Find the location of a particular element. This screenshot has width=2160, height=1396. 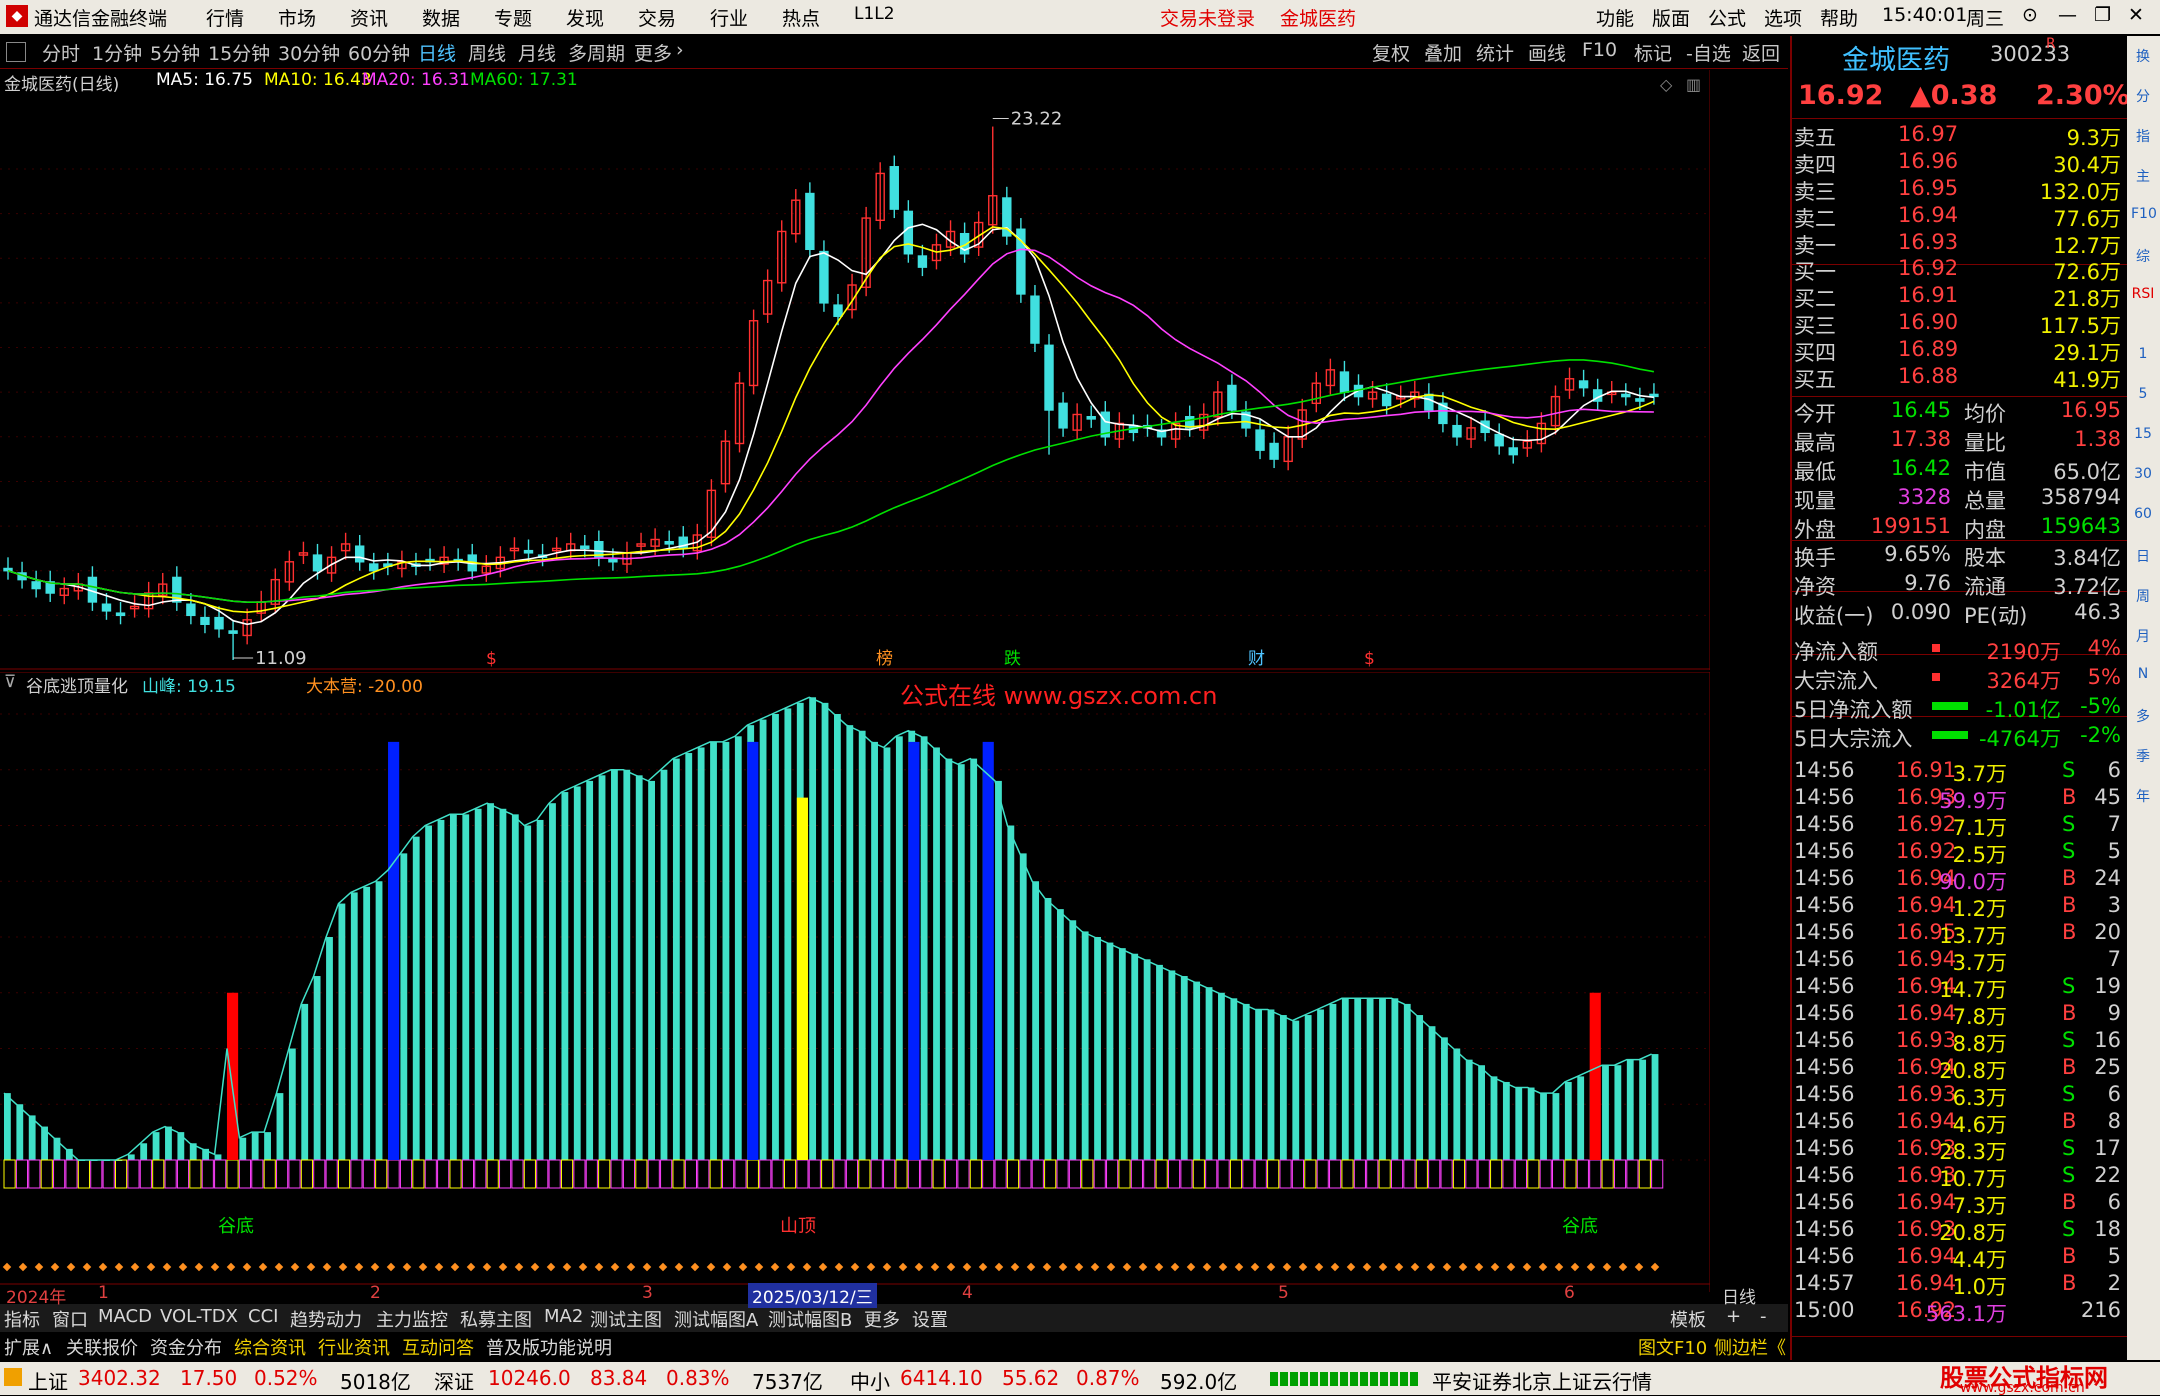

login-status: 交易未登录 is located at coordinates (1207, 17).